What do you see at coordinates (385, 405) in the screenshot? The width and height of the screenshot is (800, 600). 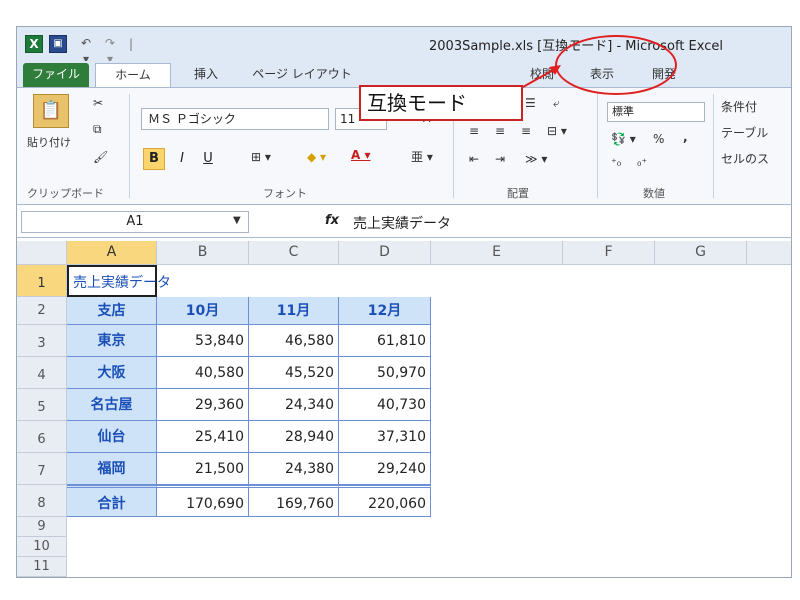 I see `value-cell: 40,730` at bounding box center [385, 405].